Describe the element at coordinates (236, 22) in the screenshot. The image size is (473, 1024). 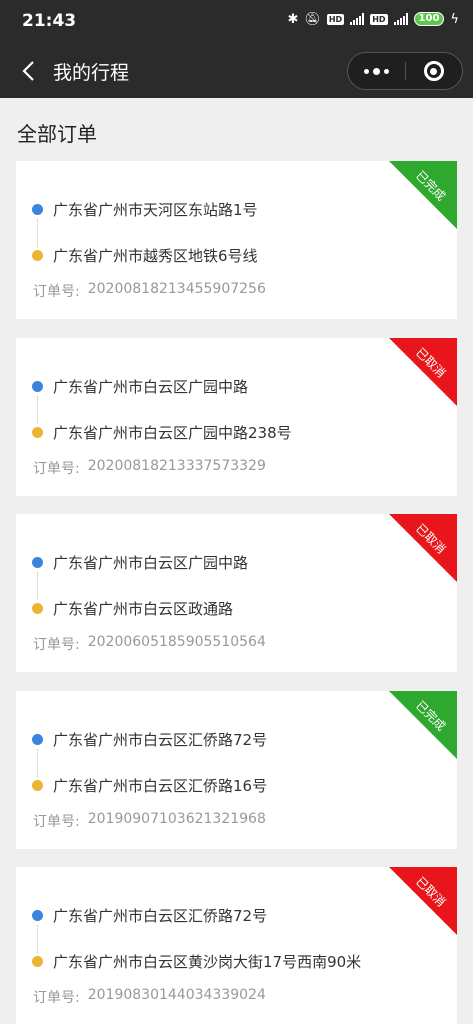
I see `status-bar: 21:43 ✱ 🔕︎ HD HD 100 ϟ` at that location.